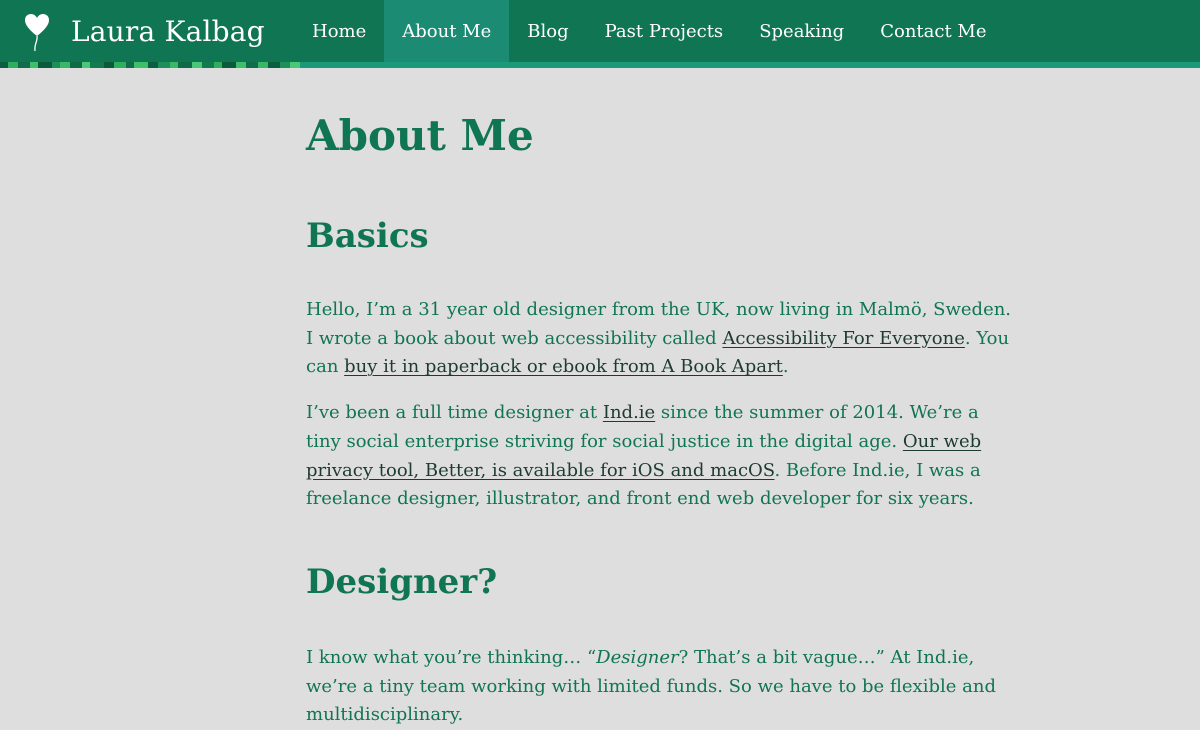 This screenshot has width=1200, height=730. Describe the element at coordinates (785, 367) in the screenshot. I see `paragraph-text: .` at that location.